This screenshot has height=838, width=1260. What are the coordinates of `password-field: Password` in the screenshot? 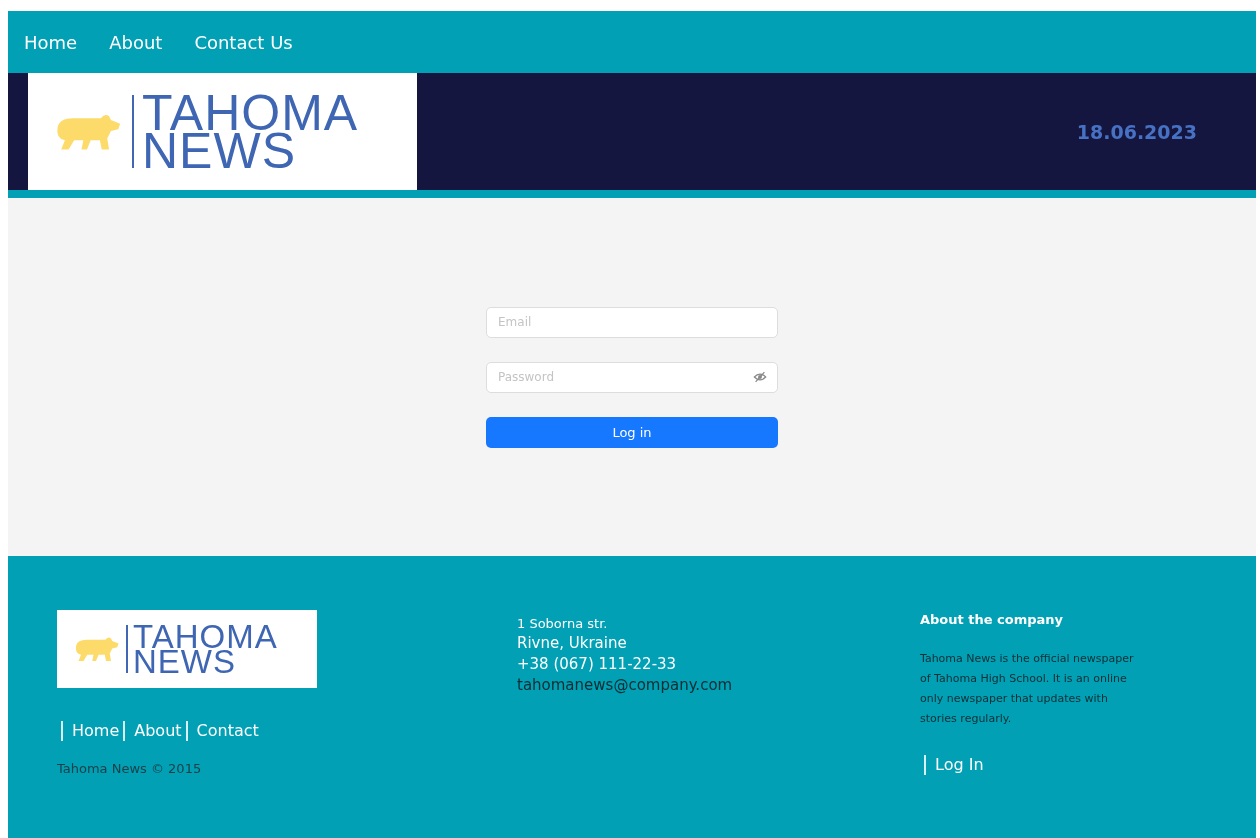 It's located at (632, 377).